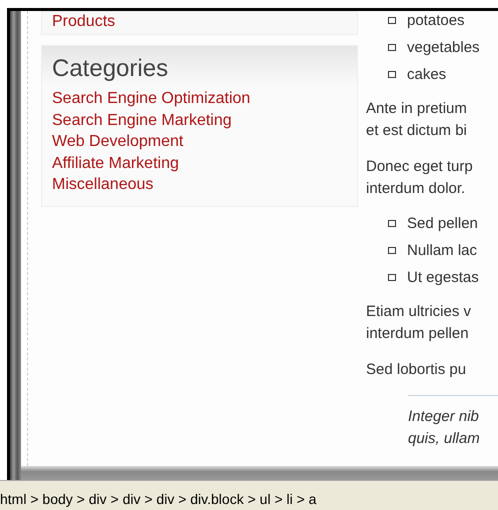  Describe the element at coordinates (115, 163) in the screenshot. I see `category-link: Affiliate Marketing` at that location.